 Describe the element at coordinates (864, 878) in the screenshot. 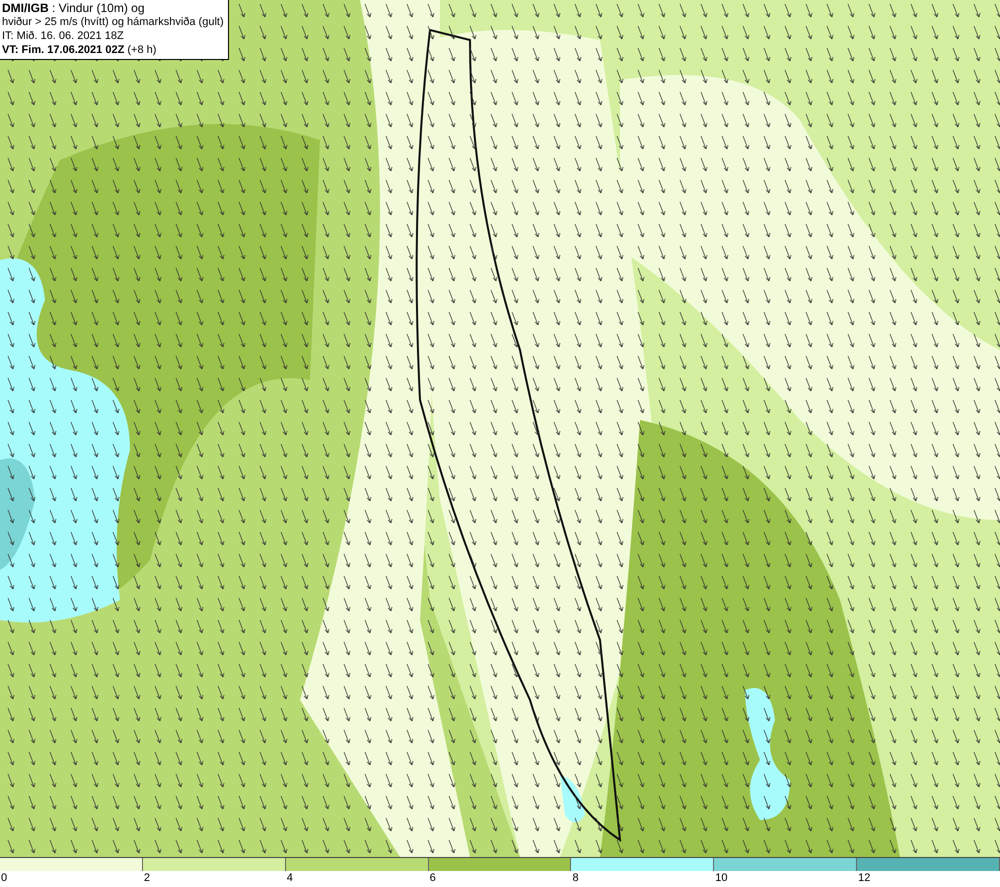

I see `scale-label: 12` at that location.